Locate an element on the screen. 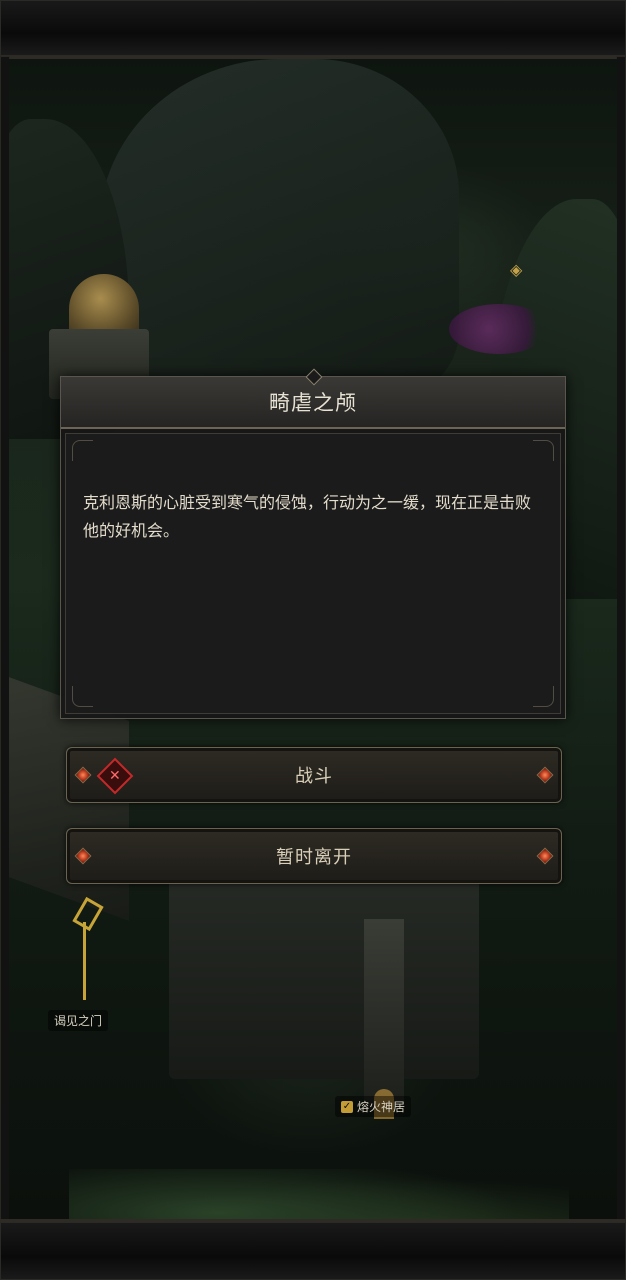  fortress-tower is located at coordinates (384, 1014).